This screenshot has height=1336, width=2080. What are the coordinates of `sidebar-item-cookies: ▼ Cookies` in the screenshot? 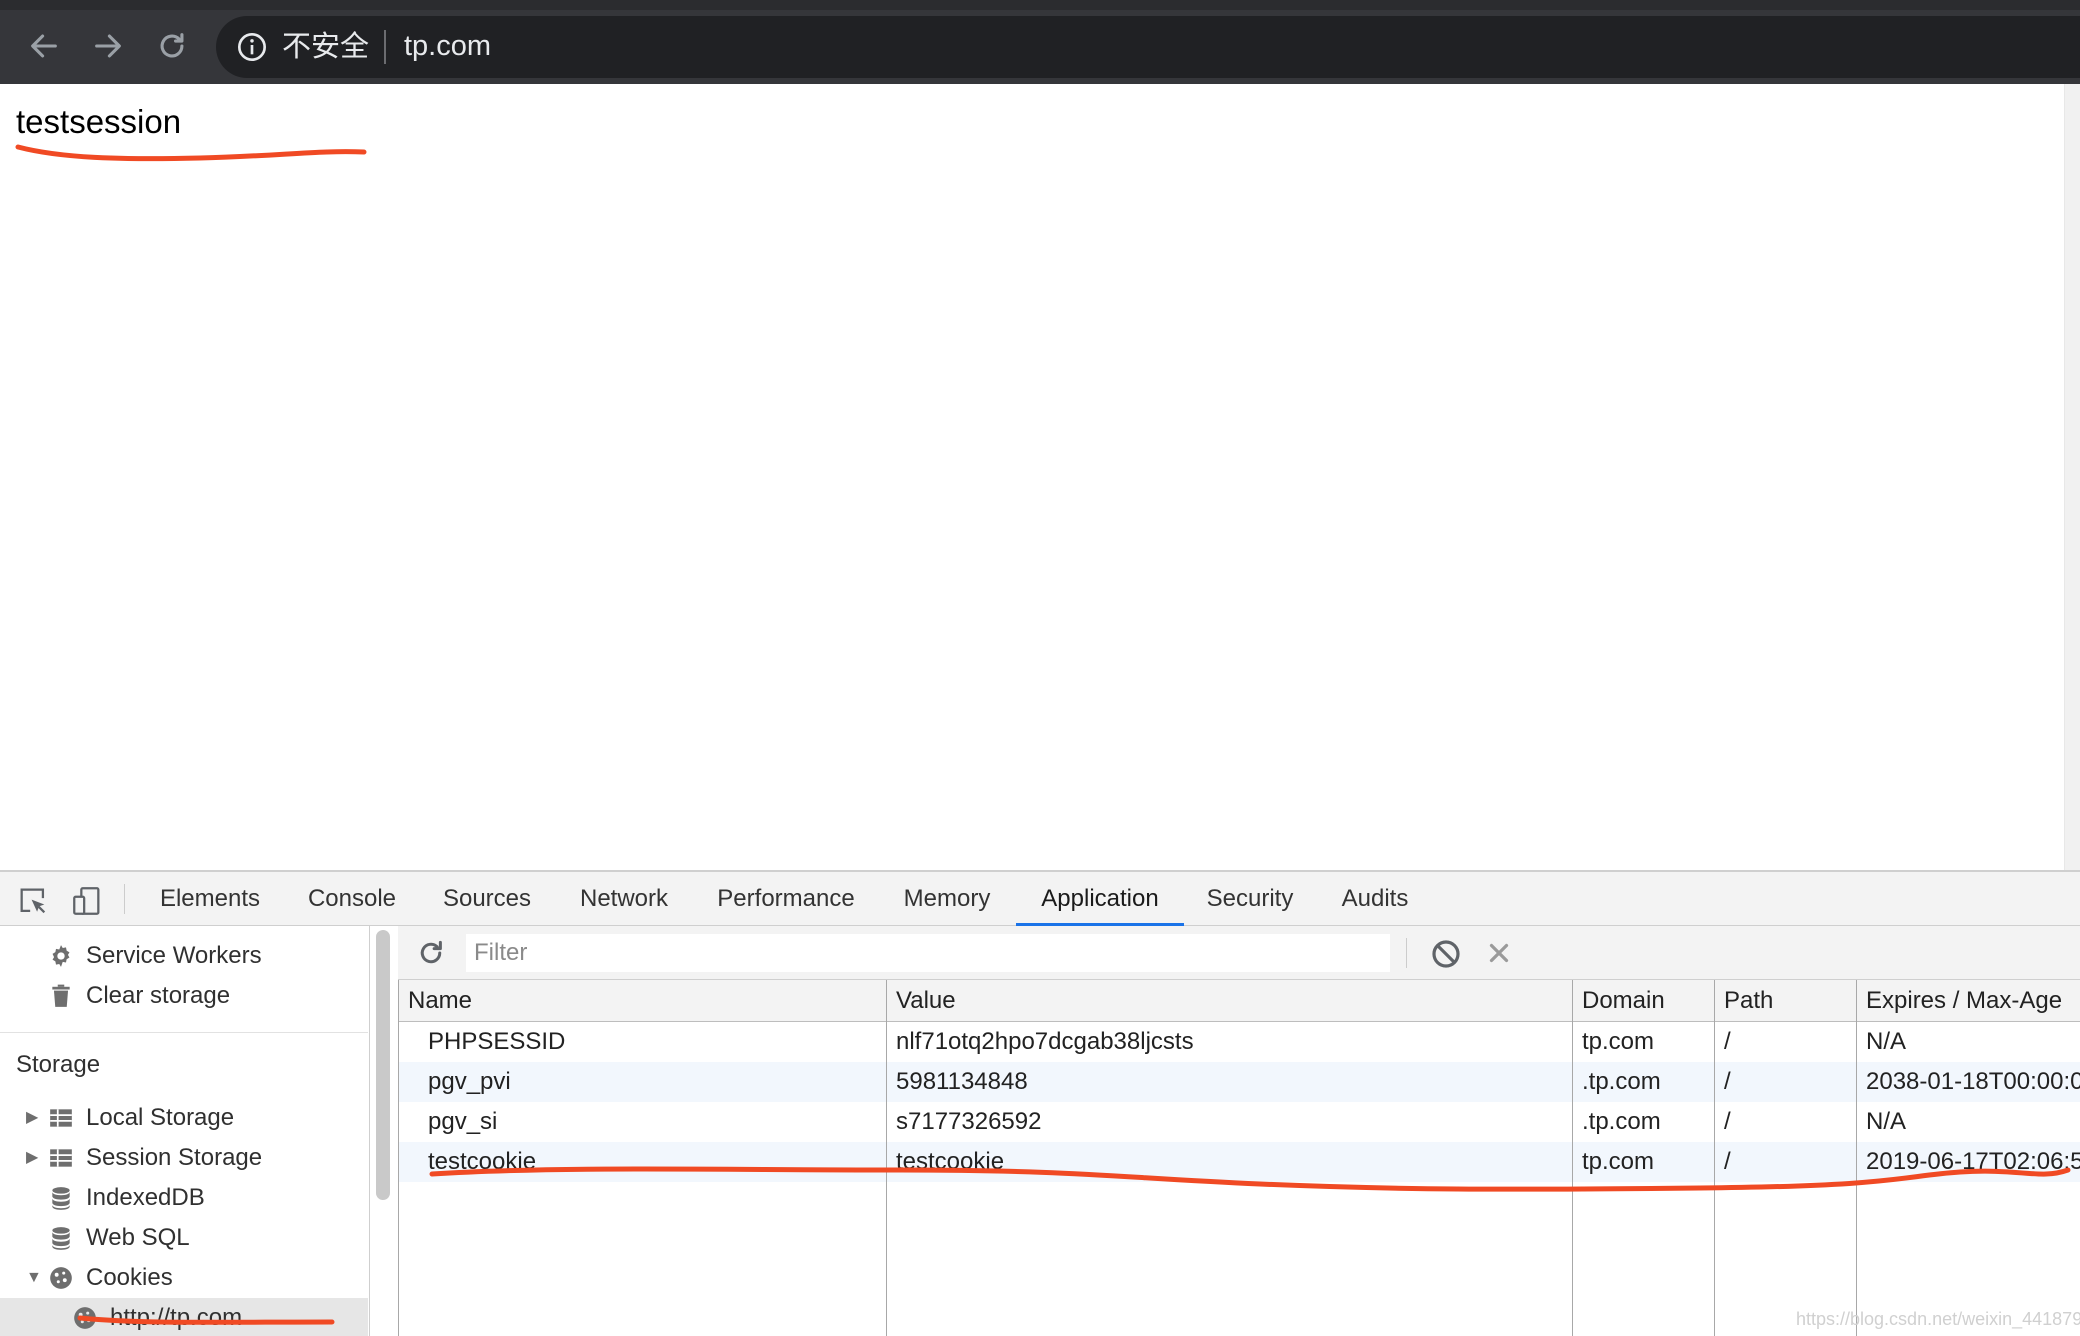 It's located at (184, 1278).